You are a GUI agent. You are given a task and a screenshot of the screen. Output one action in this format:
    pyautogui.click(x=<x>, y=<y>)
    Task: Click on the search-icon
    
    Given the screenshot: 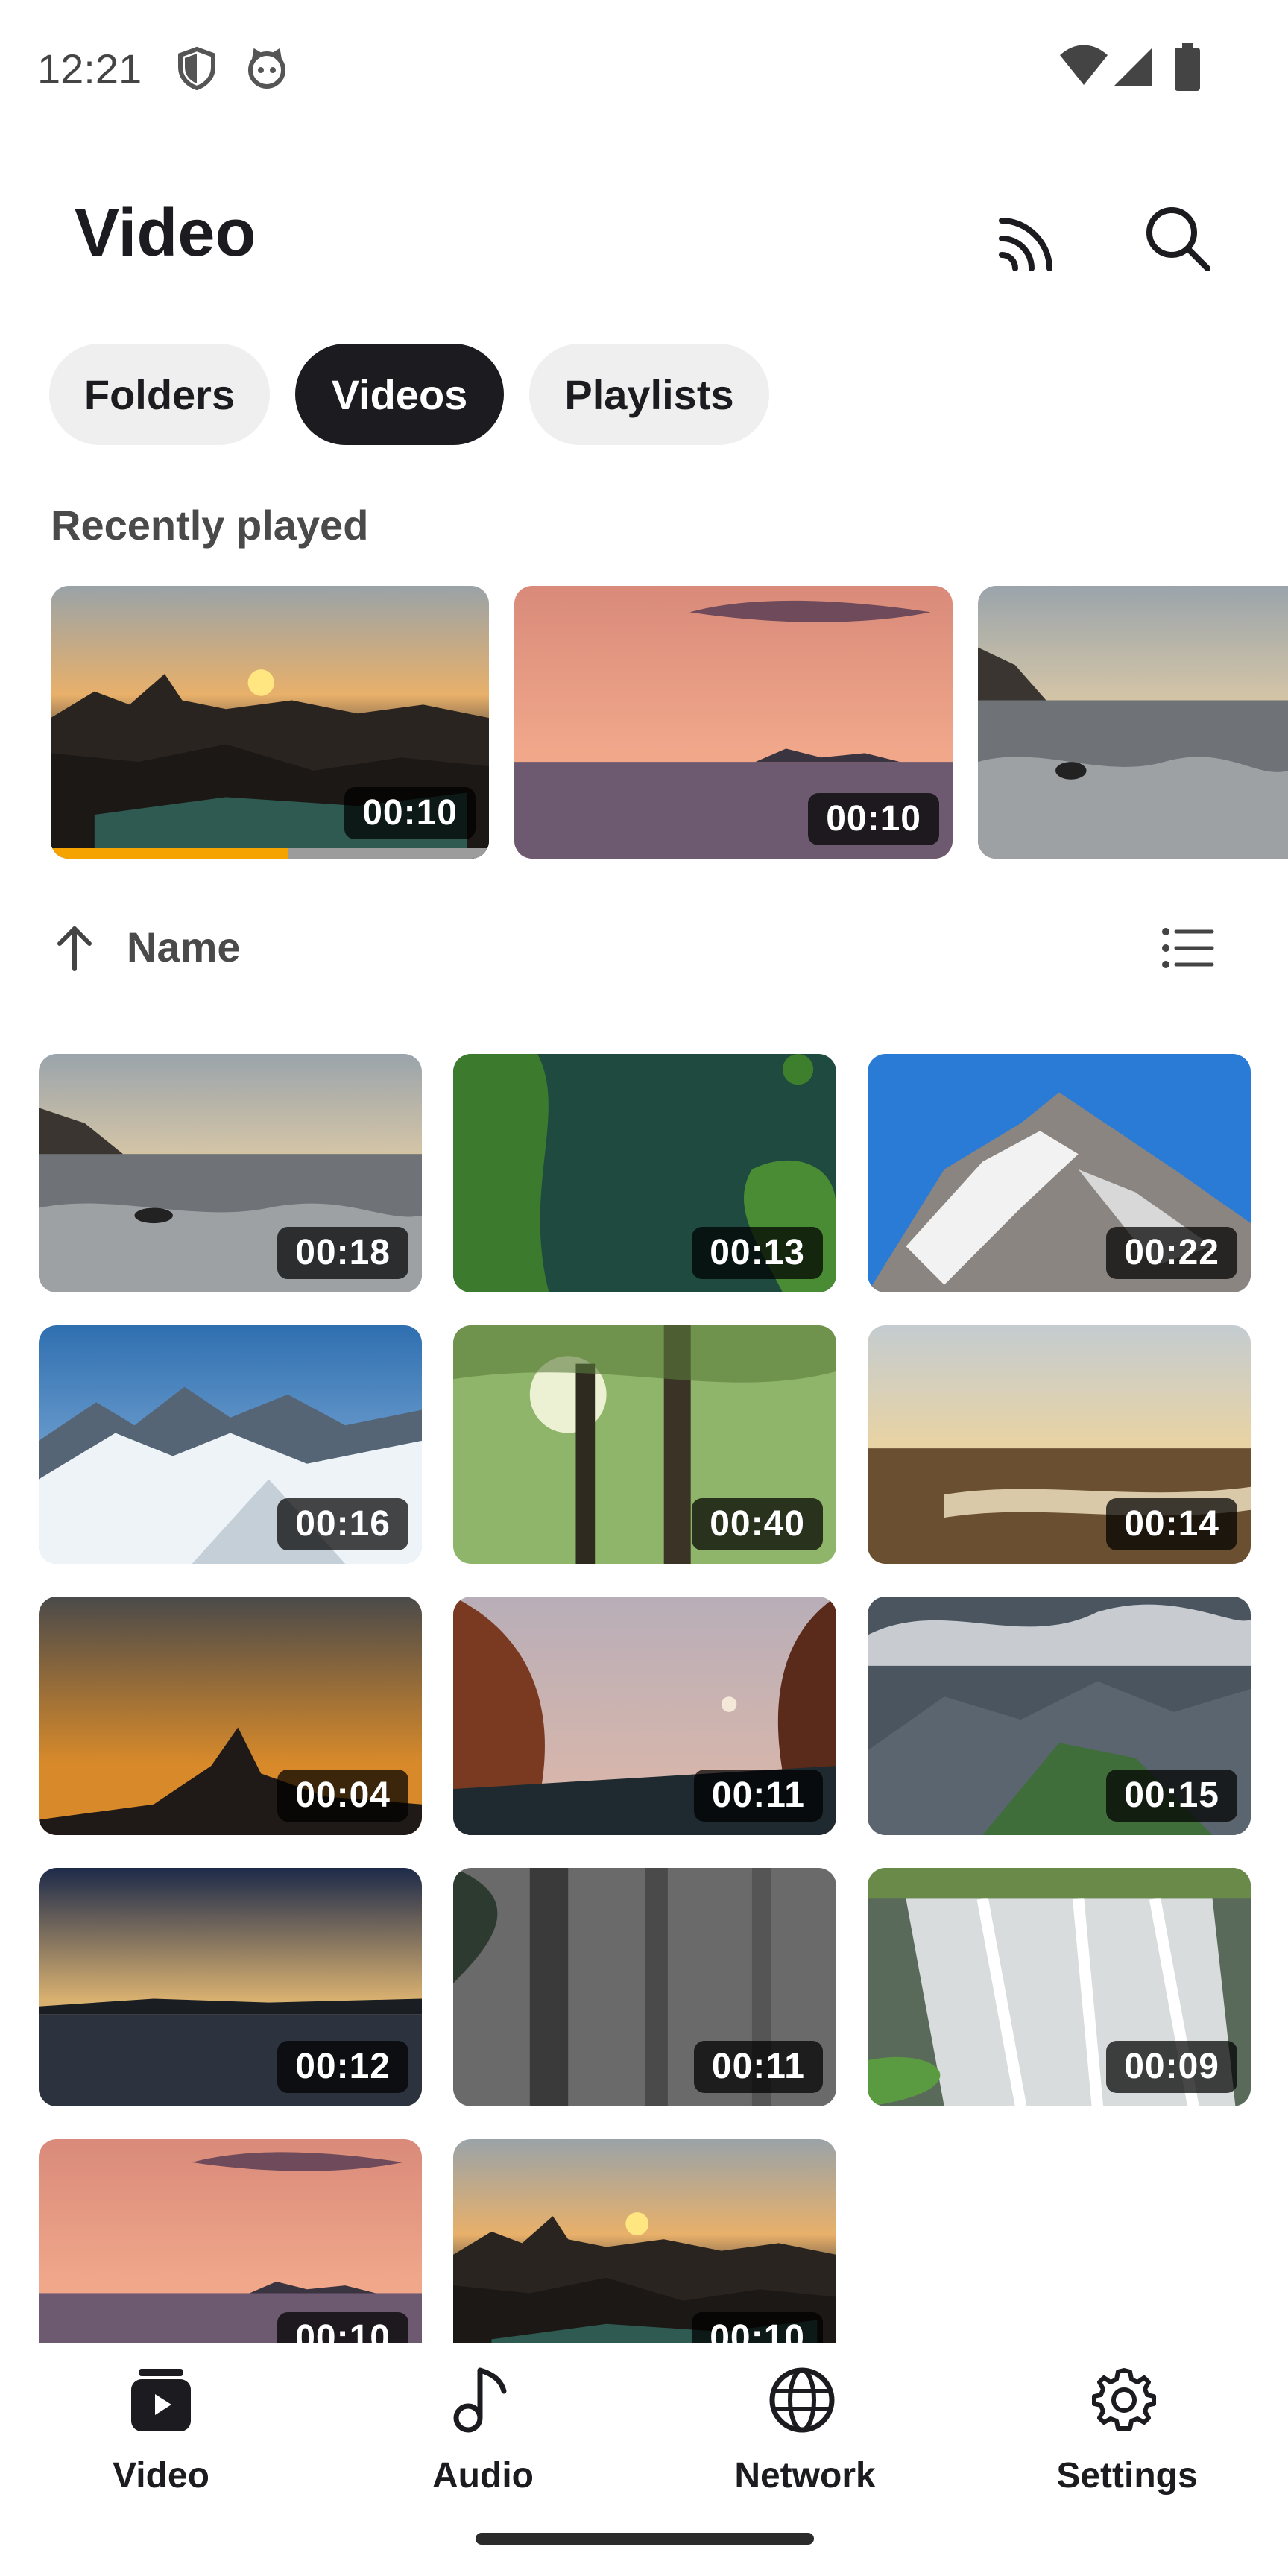 What is the action you would take?
    pyautogui.click(x=1177, y=238)
    